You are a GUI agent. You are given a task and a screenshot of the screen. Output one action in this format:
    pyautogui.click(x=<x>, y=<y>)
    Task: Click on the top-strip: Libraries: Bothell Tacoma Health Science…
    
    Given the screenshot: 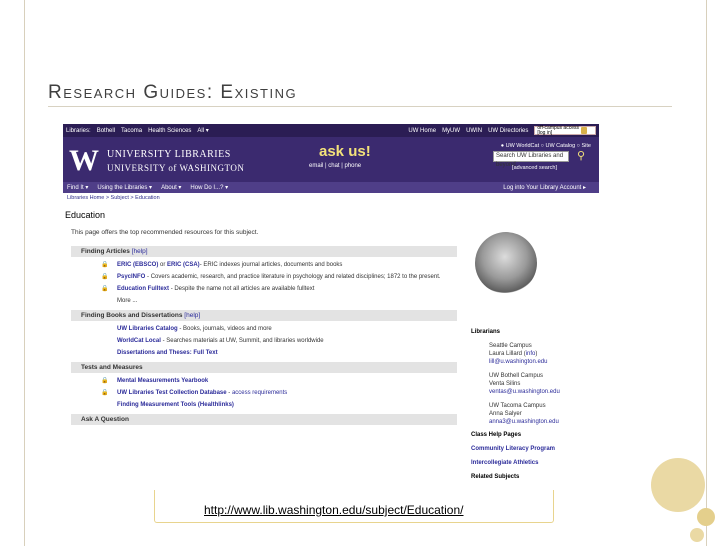 What is the action you would take?
    pyautogui.click(x=331, y=130)
    